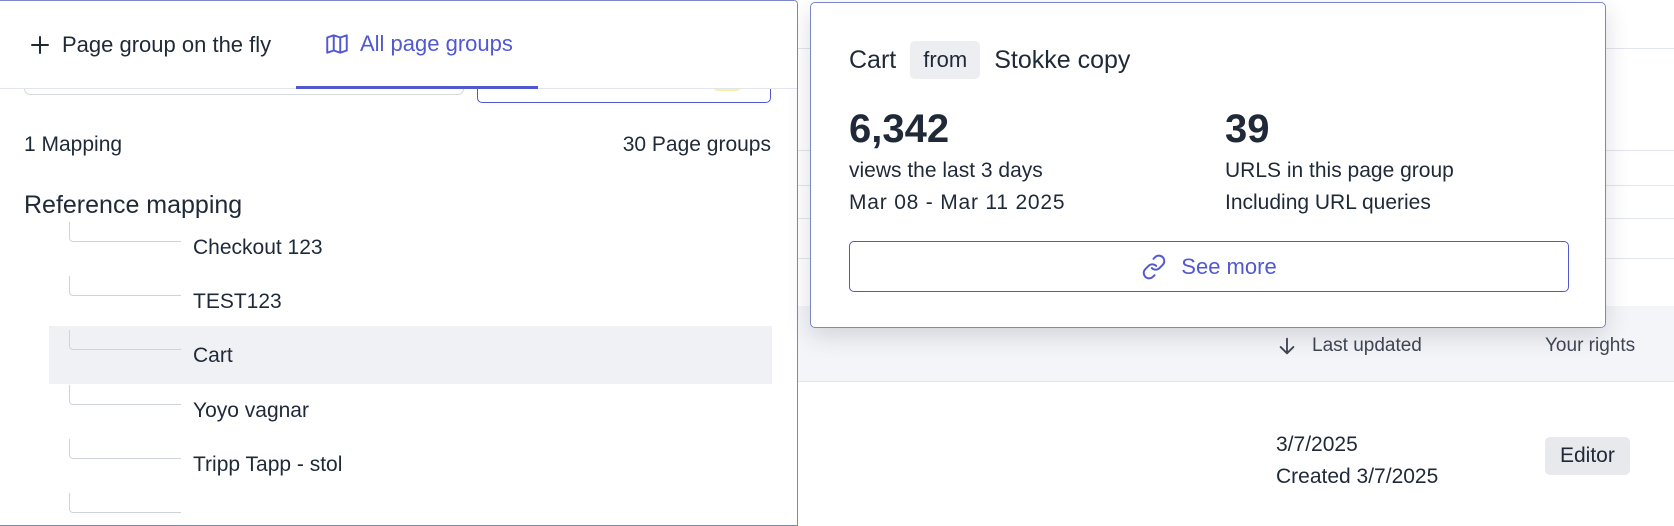 The height and width of the screenshot is (526, 1674). I want to click on source-name: Stokke copy, so click(1062, 59).